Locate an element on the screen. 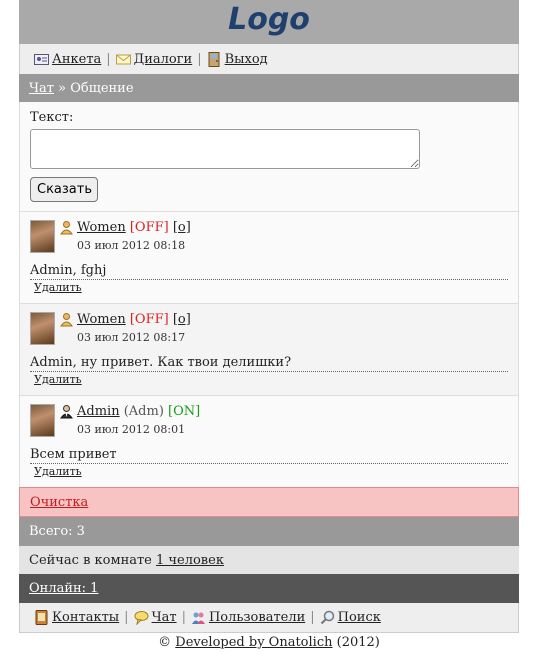  message-author: Admin is located at coordinates (98, 411).